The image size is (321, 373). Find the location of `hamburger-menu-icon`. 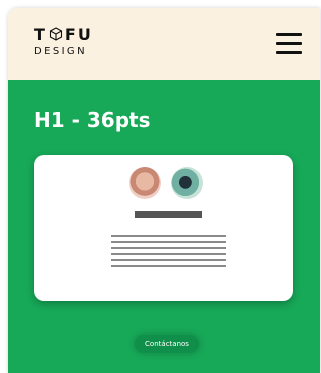

hamburger-menu-icon is located at coordinates (290, 43).